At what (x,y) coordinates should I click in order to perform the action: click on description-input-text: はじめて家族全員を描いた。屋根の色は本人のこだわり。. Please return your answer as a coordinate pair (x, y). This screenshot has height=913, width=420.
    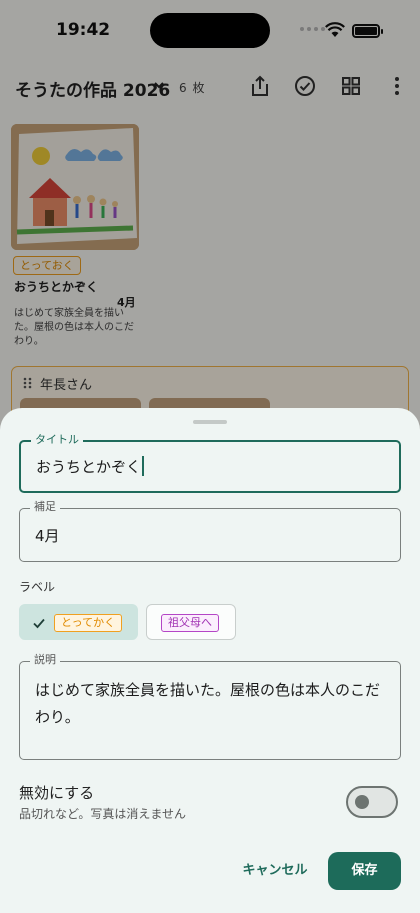
    Looking at the image, I should click on (212, 704).